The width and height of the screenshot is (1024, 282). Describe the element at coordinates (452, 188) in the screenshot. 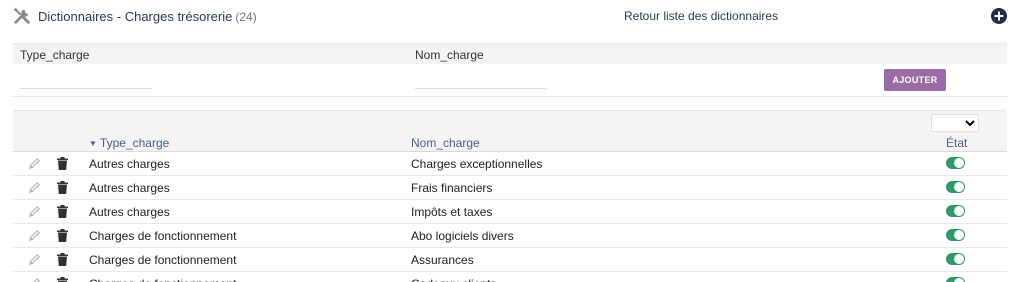

I see `cell-nom-charge: Frais financiers` at that location.